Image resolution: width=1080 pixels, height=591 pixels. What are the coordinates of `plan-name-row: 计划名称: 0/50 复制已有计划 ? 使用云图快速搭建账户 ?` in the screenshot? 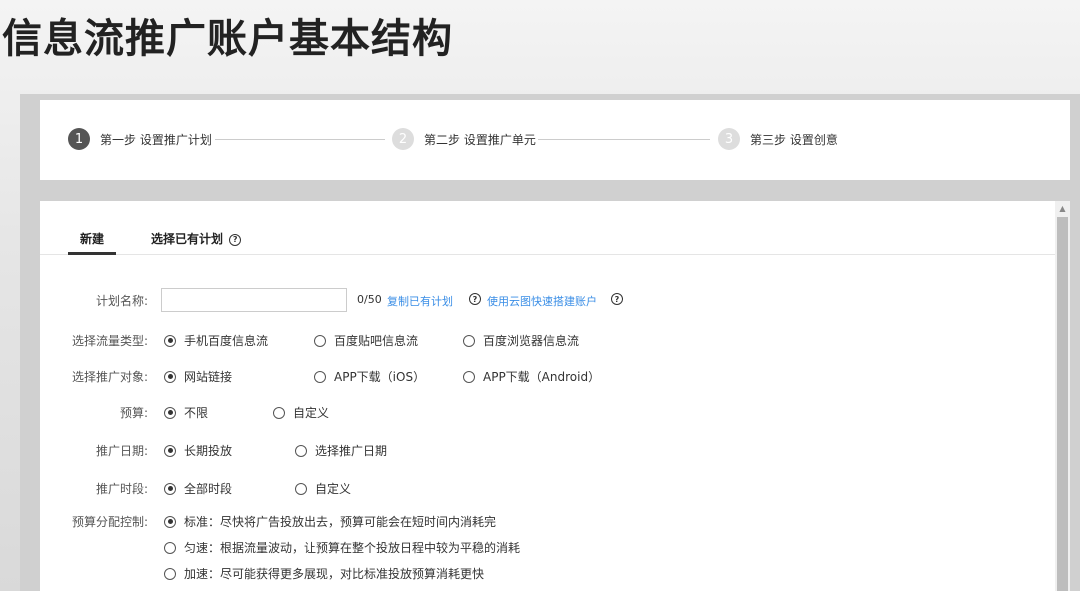 It's located at (547, 300).